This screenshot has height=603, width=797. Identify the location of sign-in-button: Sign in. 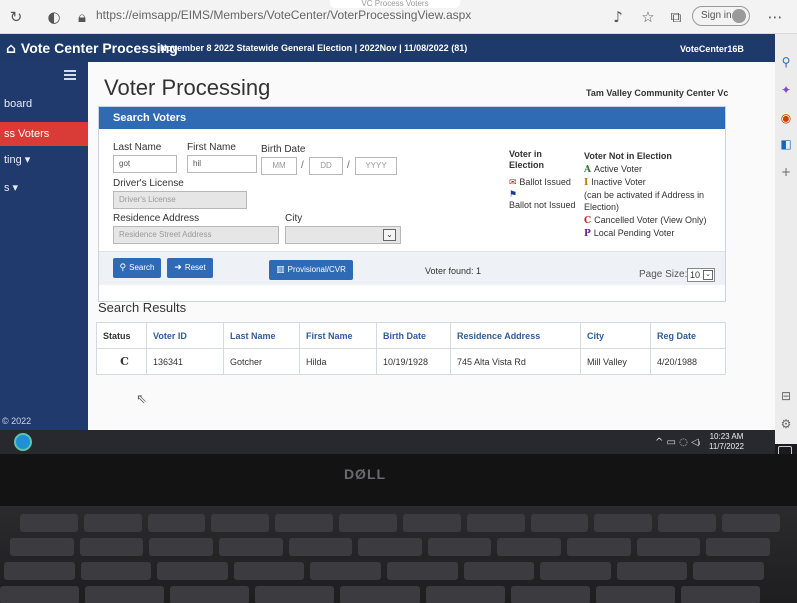
(721, 16).